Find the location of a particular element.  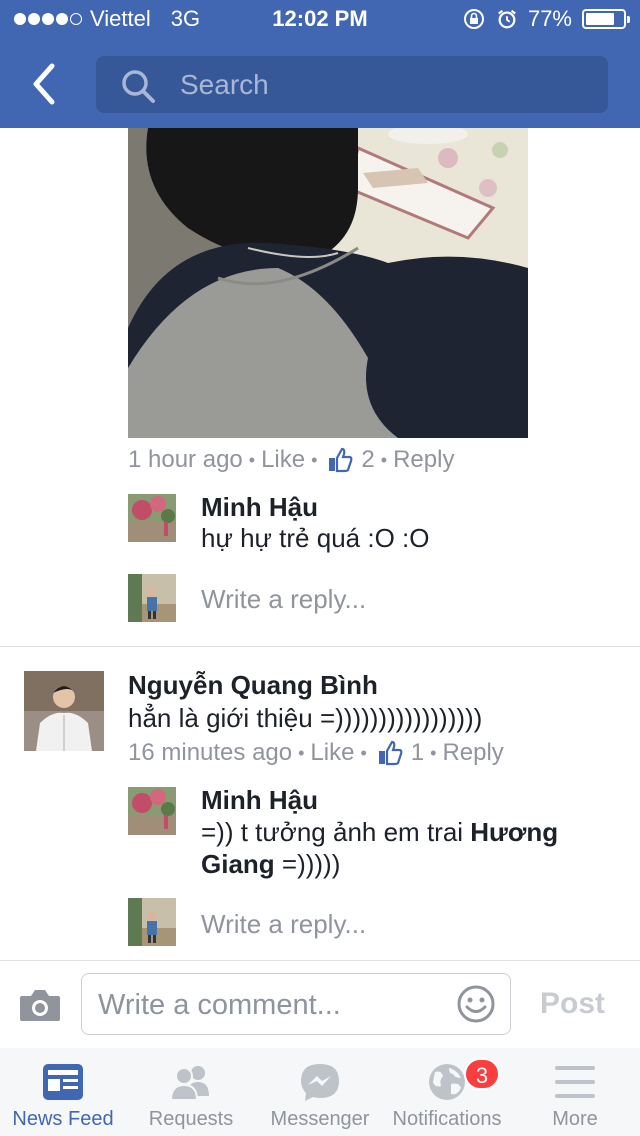

reply-text-part: =)) t tưởng ảnh em trai is located at coordinates (336, 832).